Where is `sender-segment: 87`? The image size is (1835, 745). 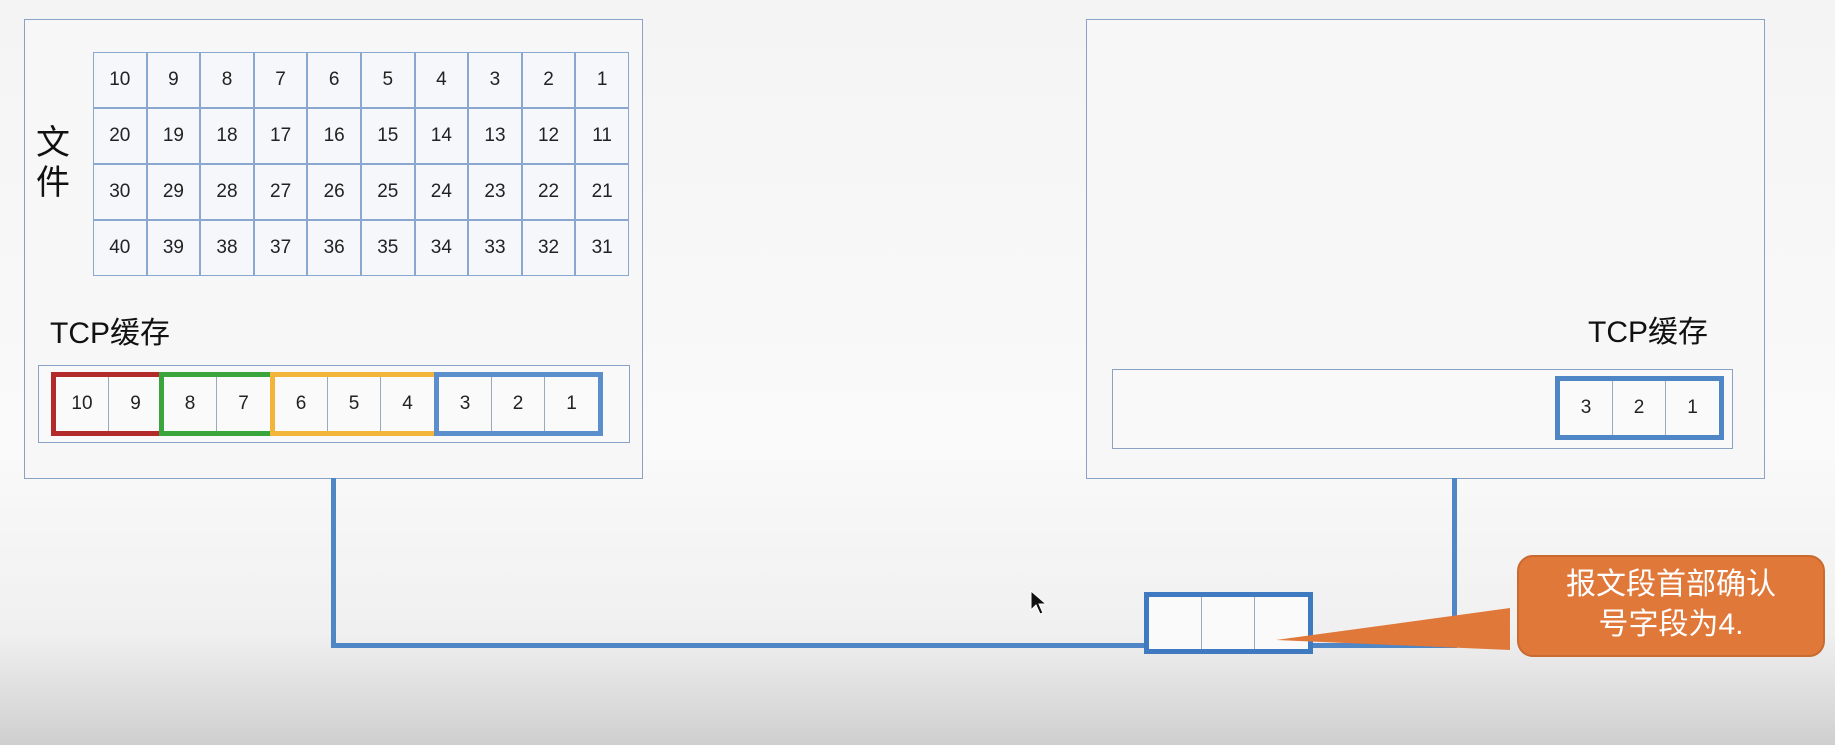 sender-segment: 87 is located at coordinates (217, 404).